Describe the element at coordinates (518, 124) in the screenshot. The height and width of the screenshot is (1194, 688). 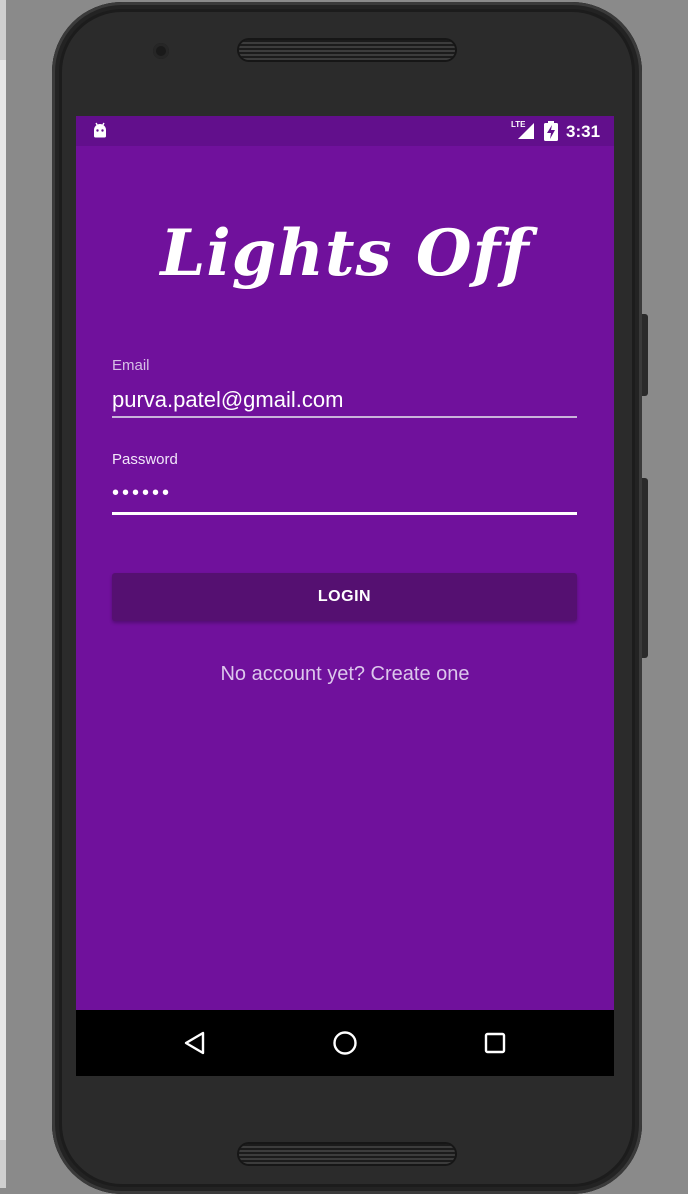
I see `network-type-label: LTE` at that location.